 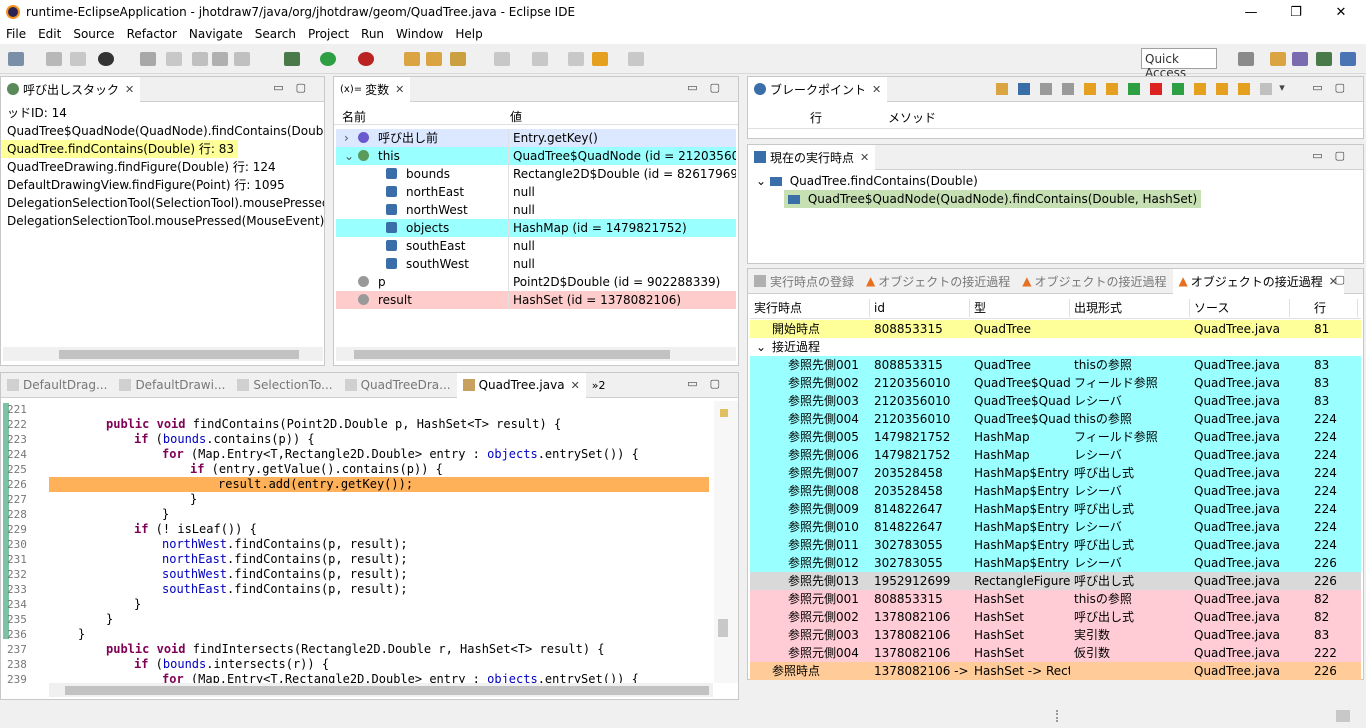 I want to click on debug-perspective-icon, so click(x=1324, y=59).